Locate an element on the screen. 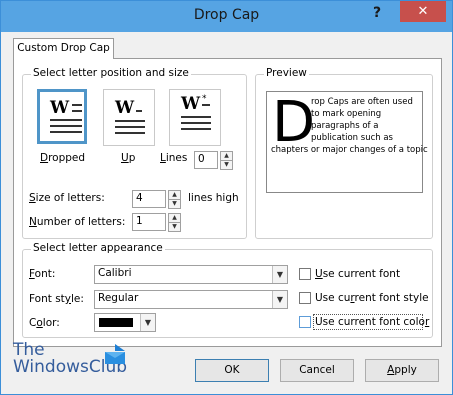  use-current-color-label: Use current font color is located at coordinates (372, 322).